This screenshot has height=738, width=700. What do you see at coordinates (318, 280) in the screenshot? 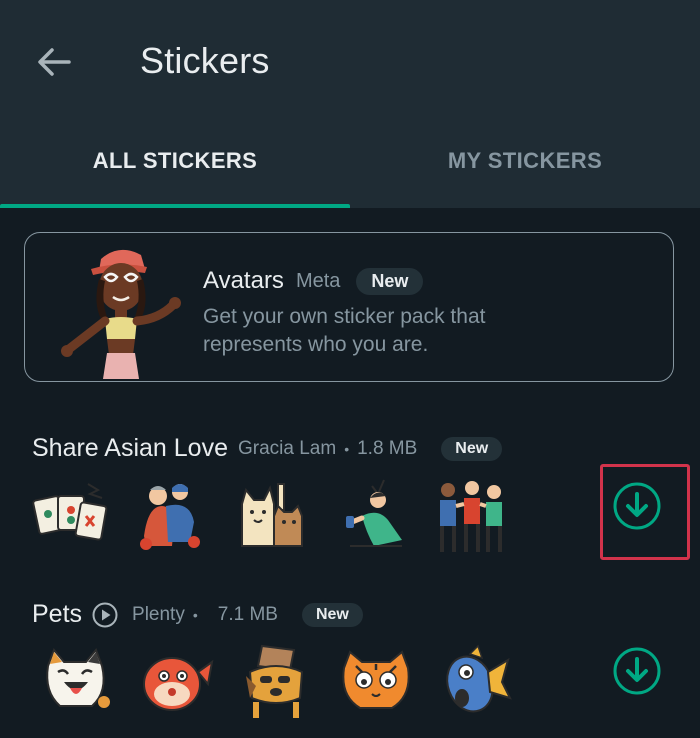
I see `avatars-author: Meta` at bounding box center [318, 280].